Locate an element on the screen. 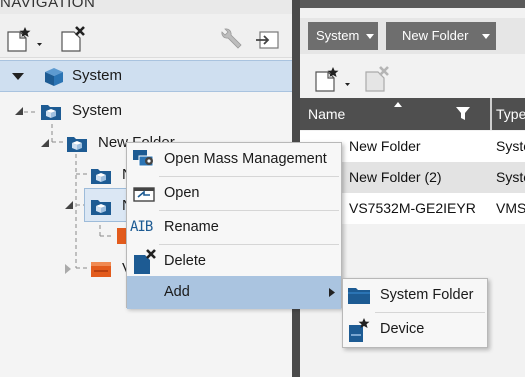  content-header-strip is located at coordinates (412, 4).